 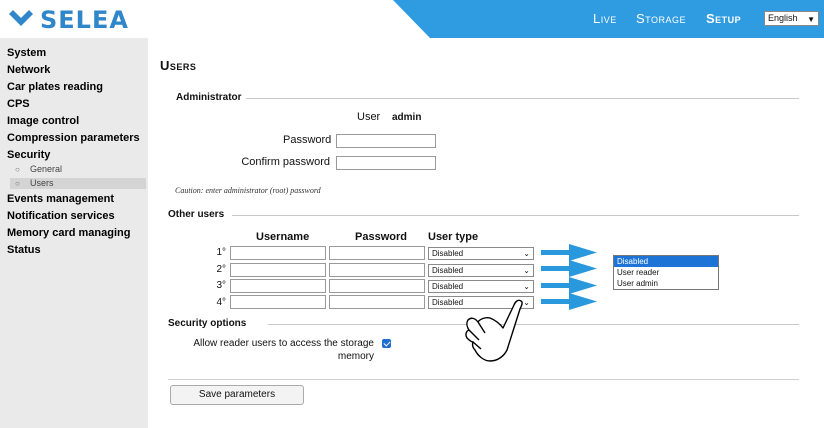 I want to click on sidebar-item-cps: CPS, so click(x=18, y=104).